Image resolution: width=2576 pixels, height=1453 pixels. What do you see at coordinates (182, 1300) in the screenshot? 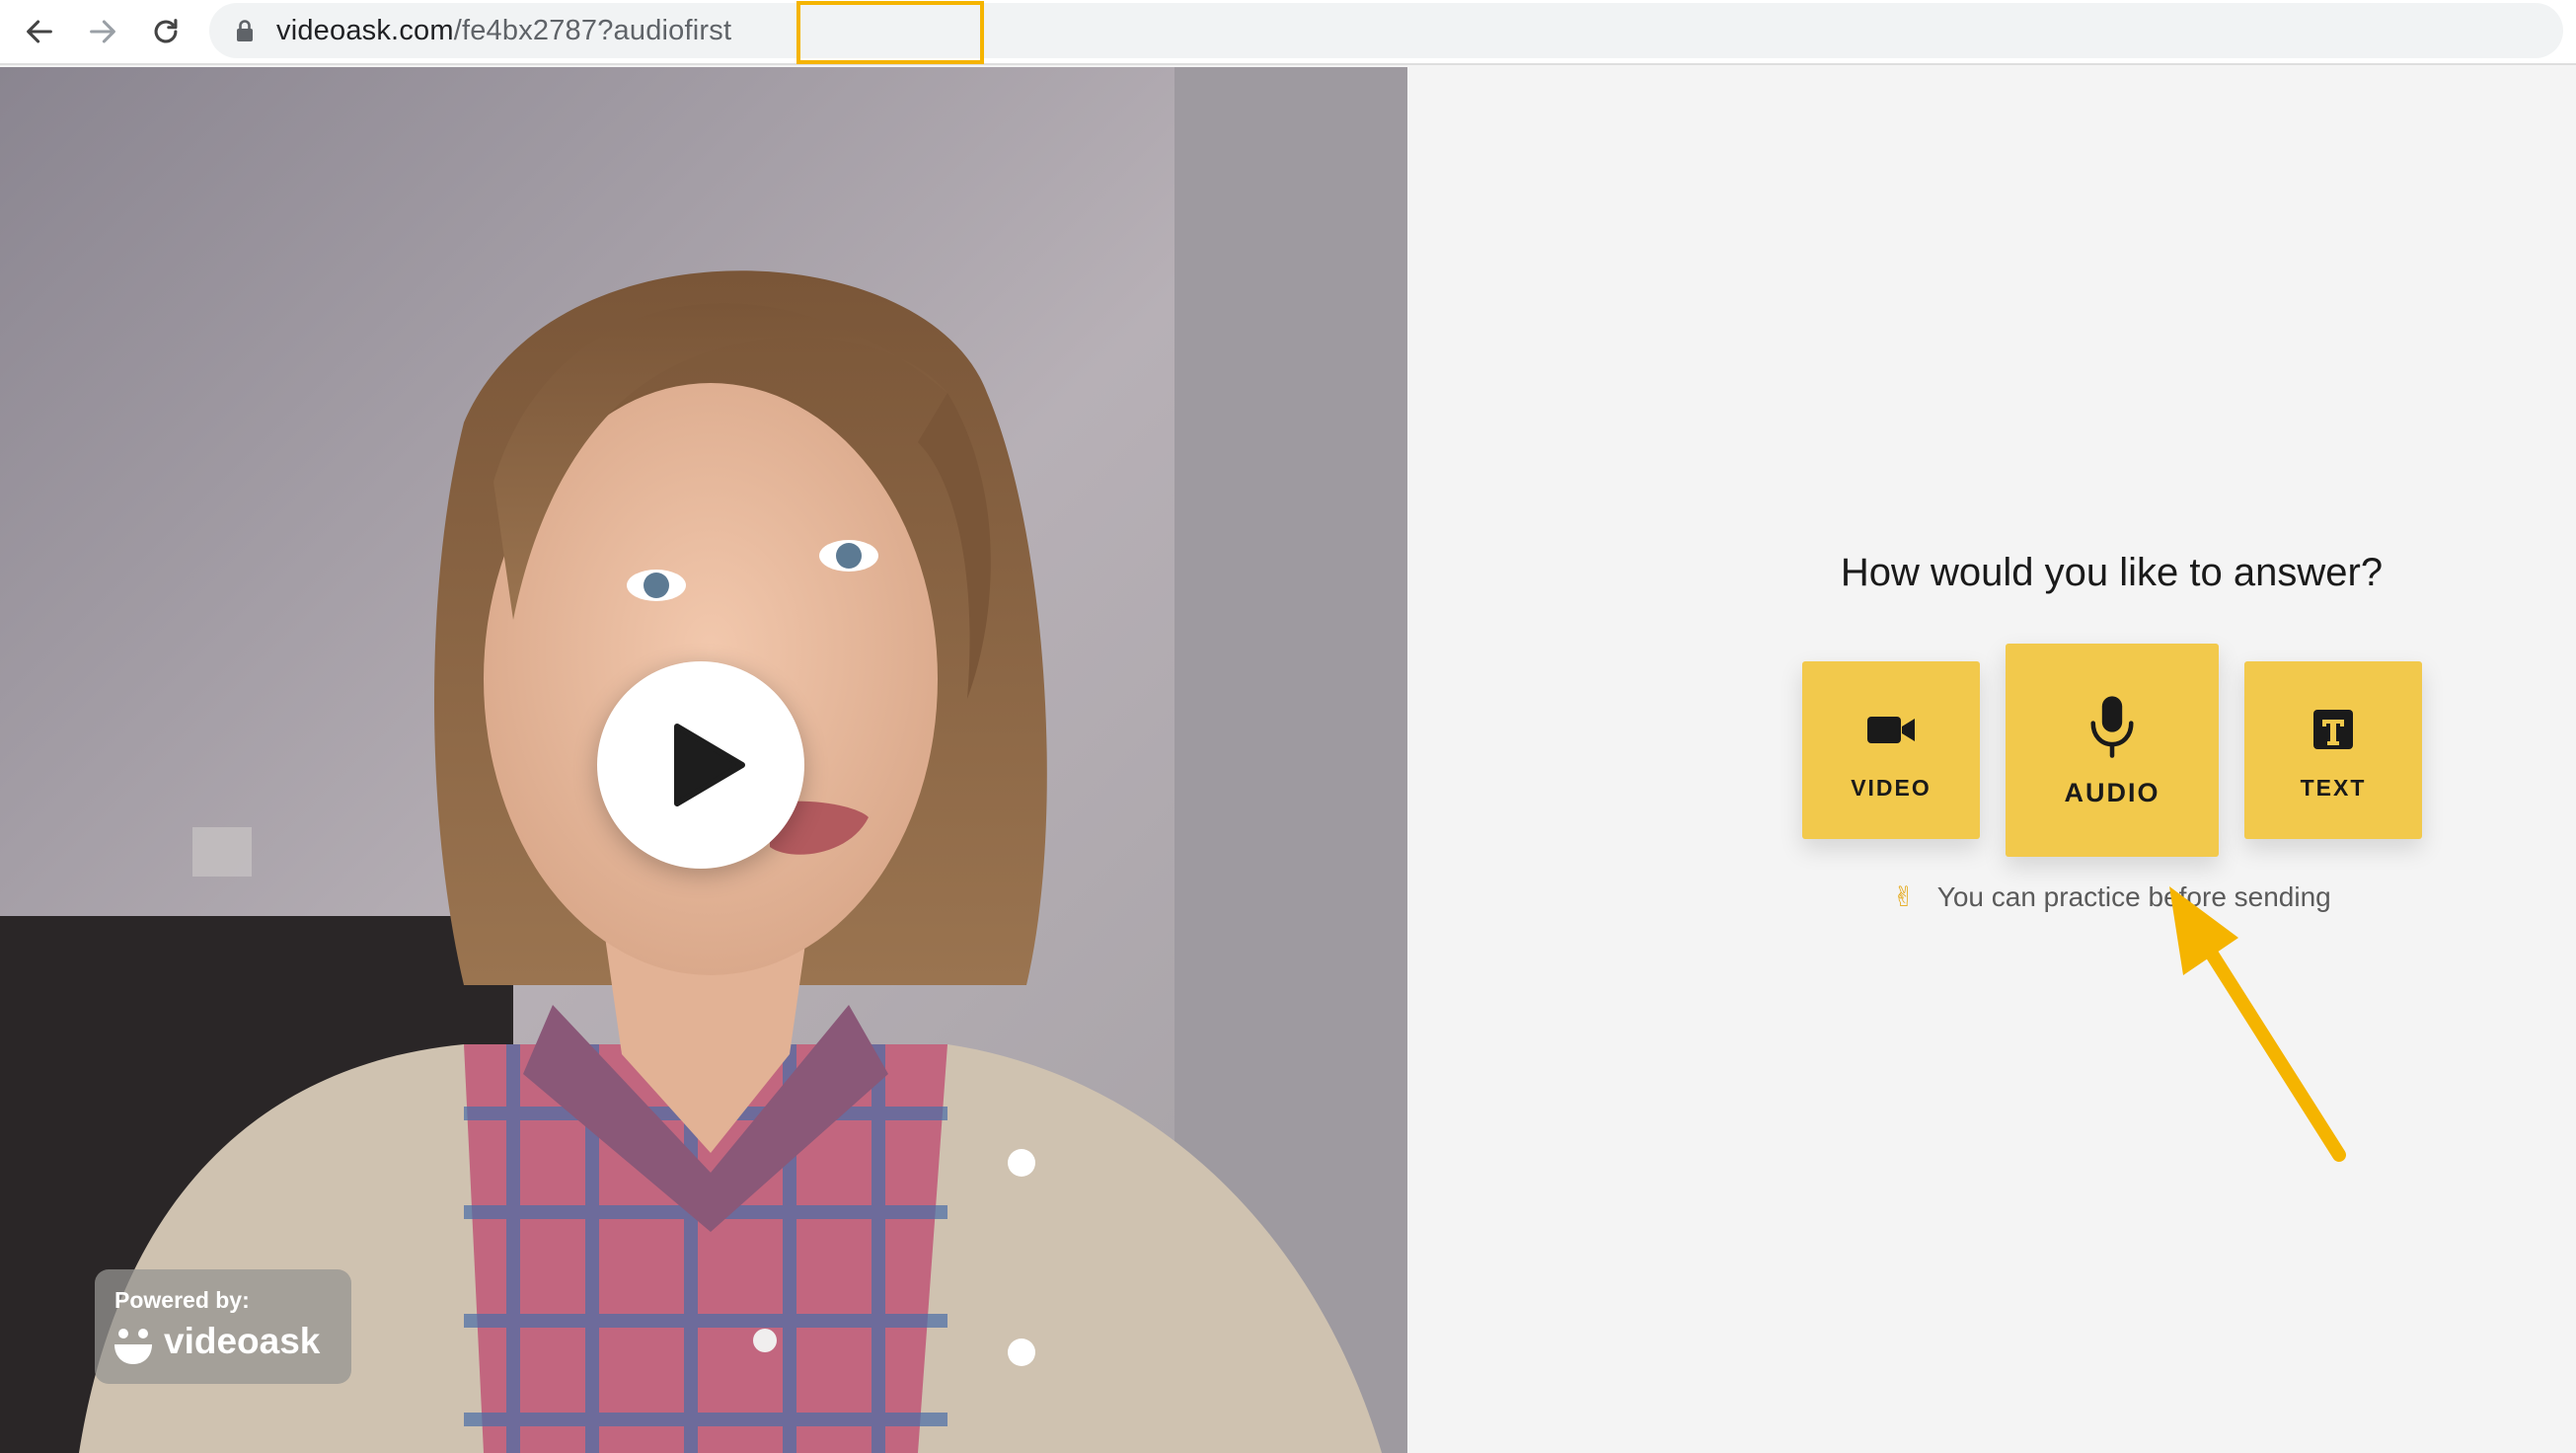
I see `powered-by-label: Powered by:` at bounding box center [182, 1300].